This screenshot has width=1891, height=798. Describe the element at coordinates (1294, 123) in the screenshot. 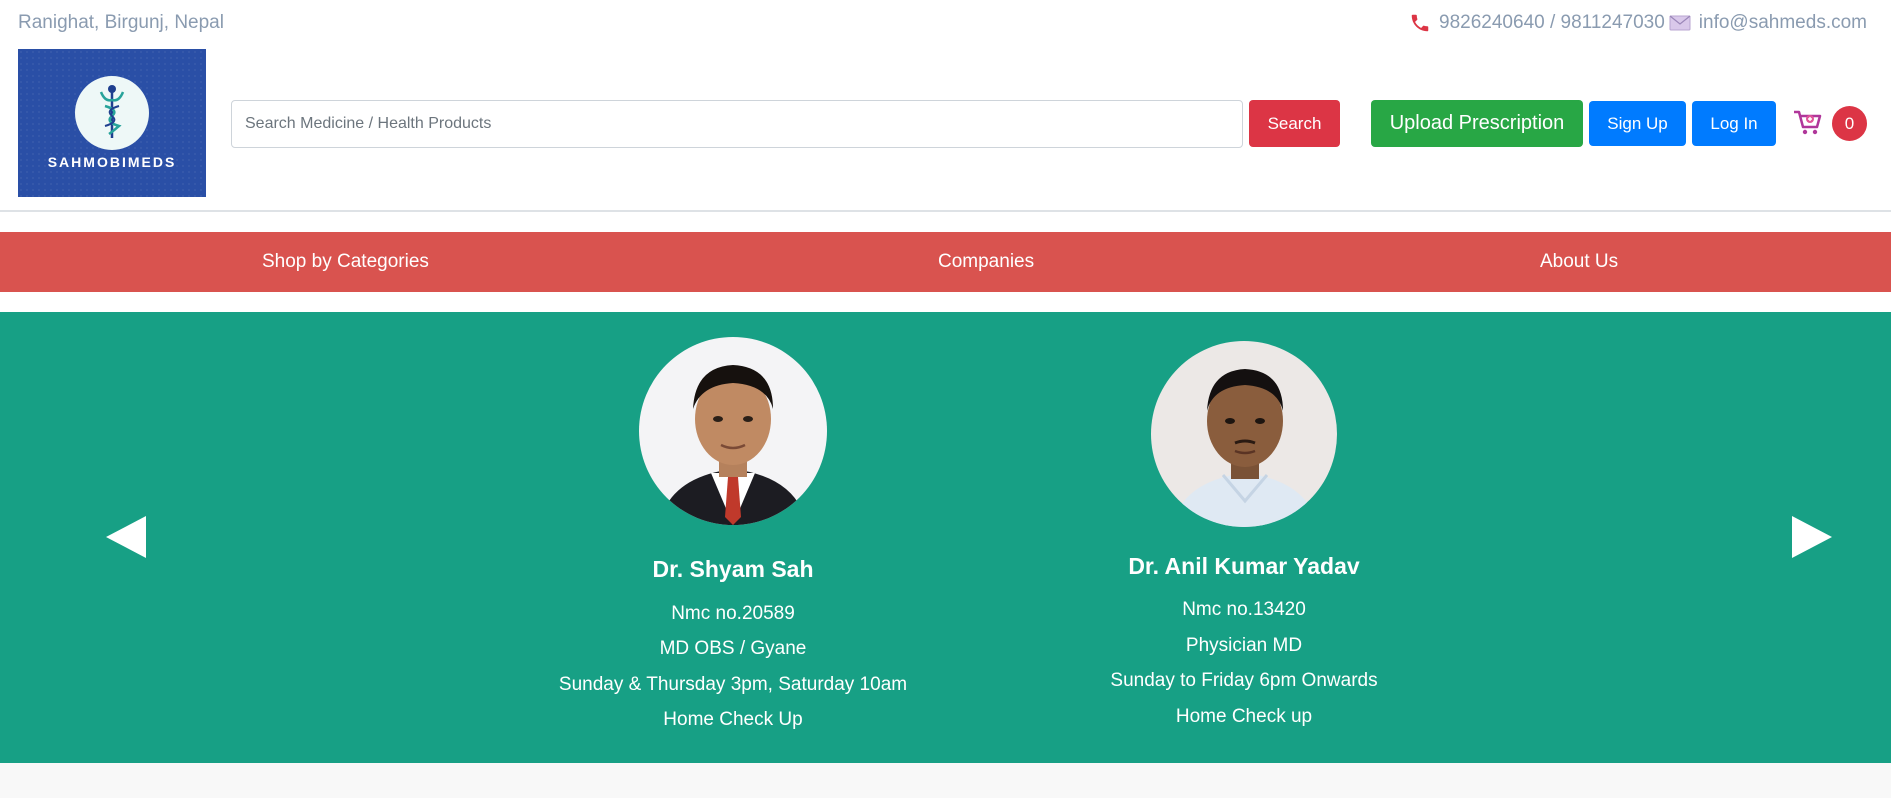

I see `search-button: Search` at that location.